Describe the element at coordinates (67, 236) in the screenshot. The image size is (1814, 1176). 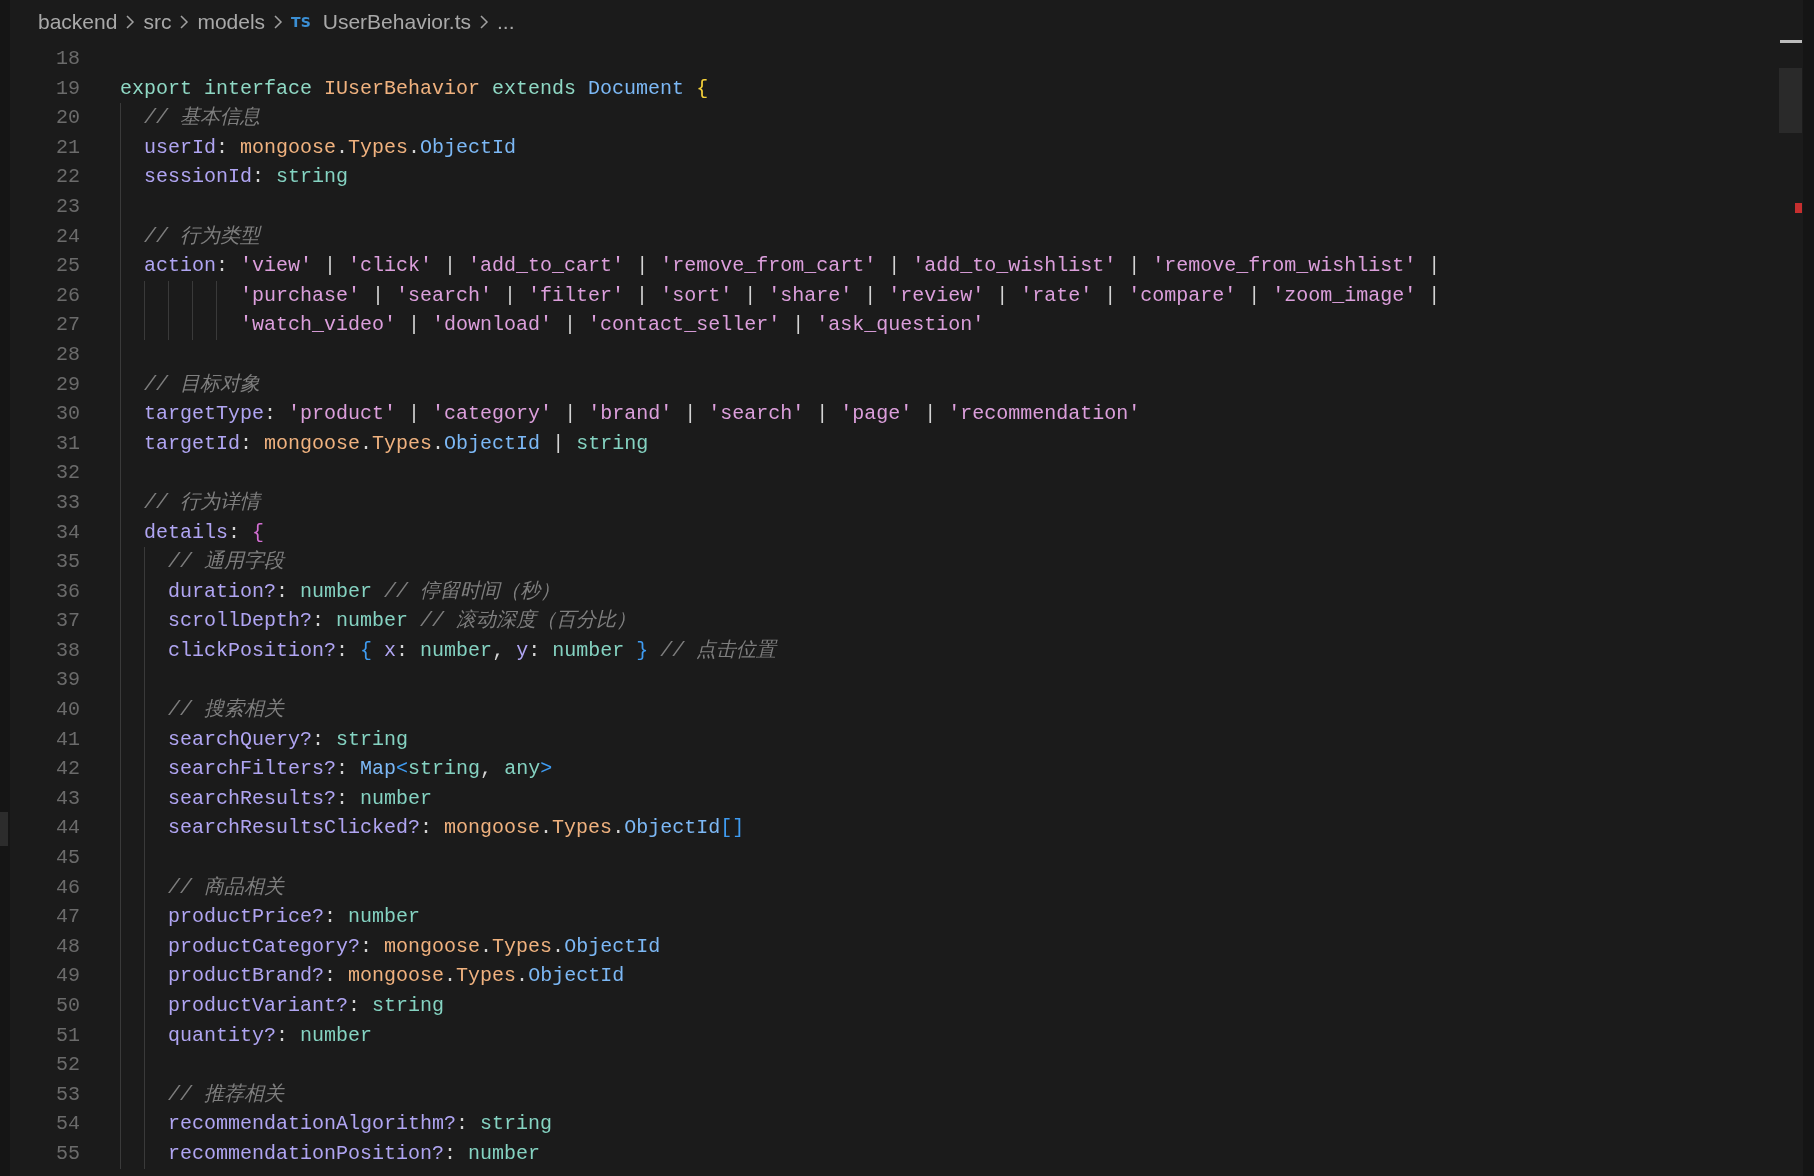
I see `line-number: 24` at that location.